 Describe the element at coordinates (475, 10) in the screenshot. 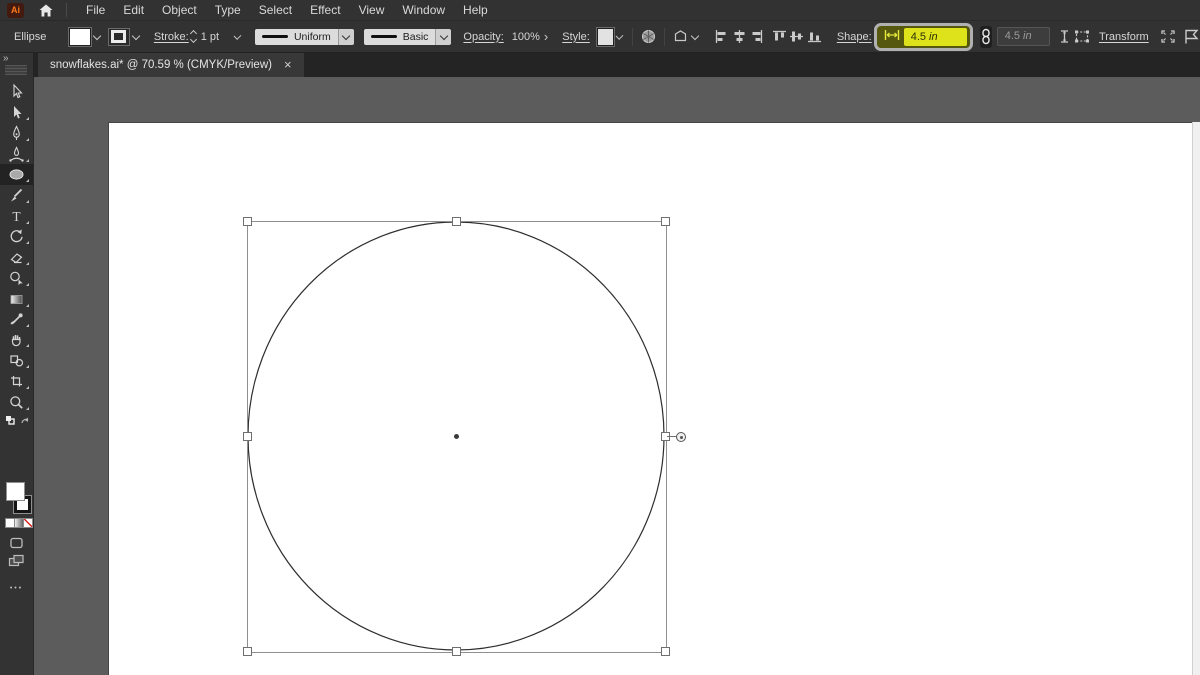

I see `menu-item-help: Help` at that location.